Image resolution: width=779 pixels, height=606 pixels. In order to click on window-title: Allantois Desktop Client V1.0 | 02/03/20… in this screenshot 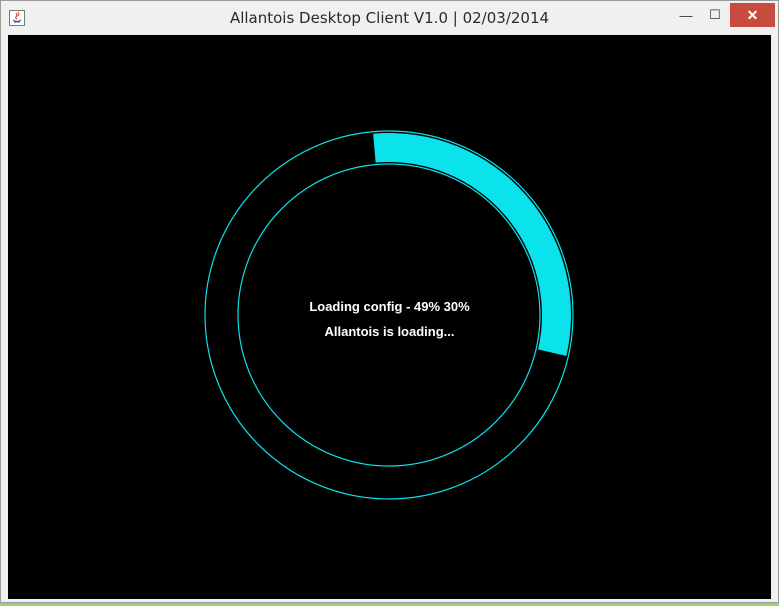, I will do `click(389, 18)`.